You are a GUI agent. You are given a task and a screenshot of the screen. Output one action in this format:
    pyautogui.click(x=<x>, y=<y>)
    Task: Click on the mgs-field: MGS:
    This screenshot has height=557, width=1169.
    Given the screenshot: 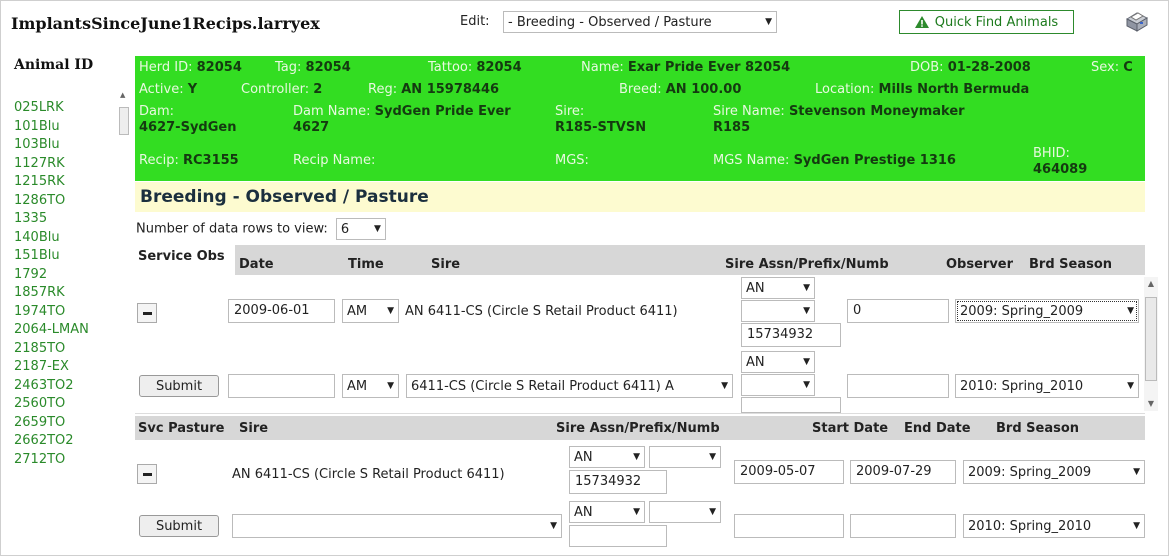 What is the action you would take?
    pyautogui.click(x=572, y=160)
    